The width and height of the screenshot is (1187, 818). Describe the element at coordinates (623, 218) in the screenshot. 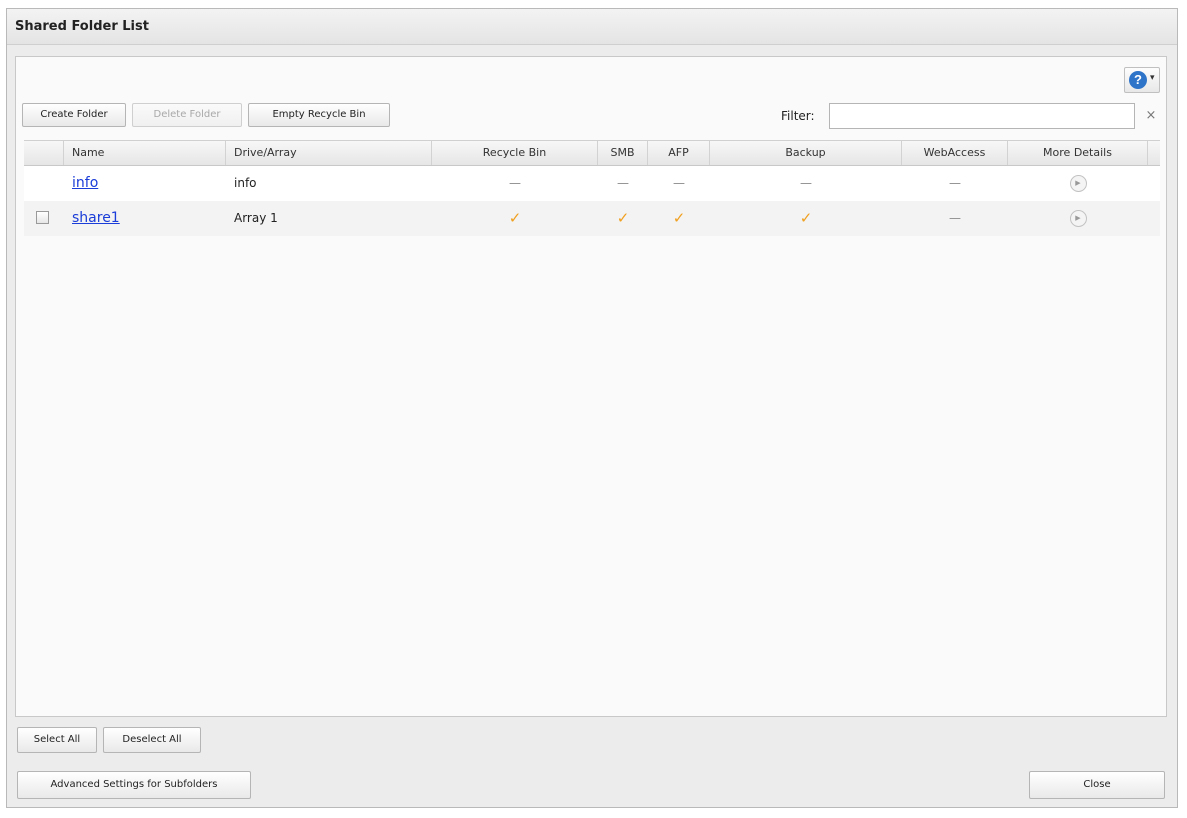

I see `smb-status: ✓` at that location.